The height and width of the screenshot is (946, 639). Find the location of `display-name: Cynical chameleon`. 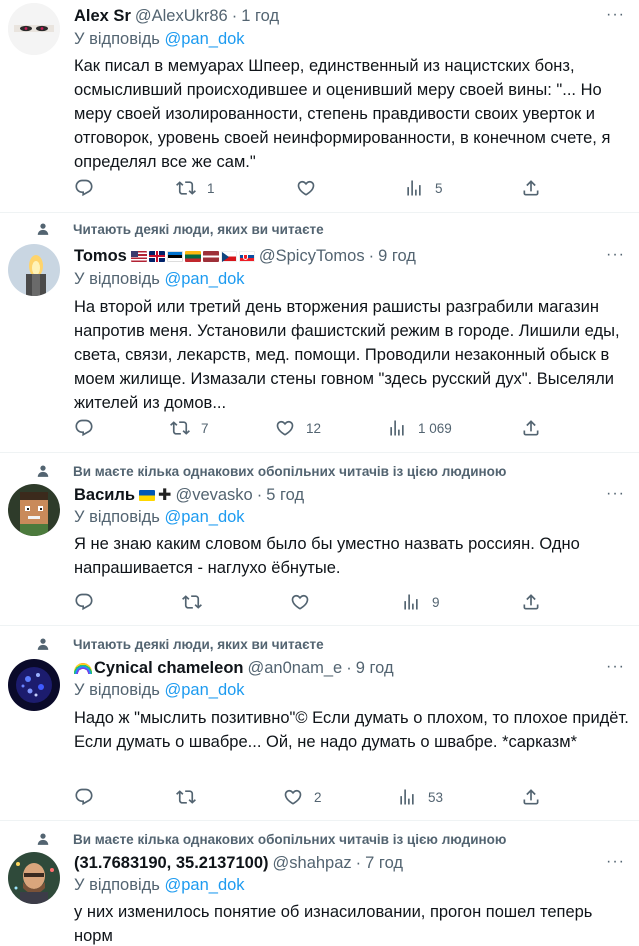

display-name: Cynical chameleon is located at coordinates (168, 668).